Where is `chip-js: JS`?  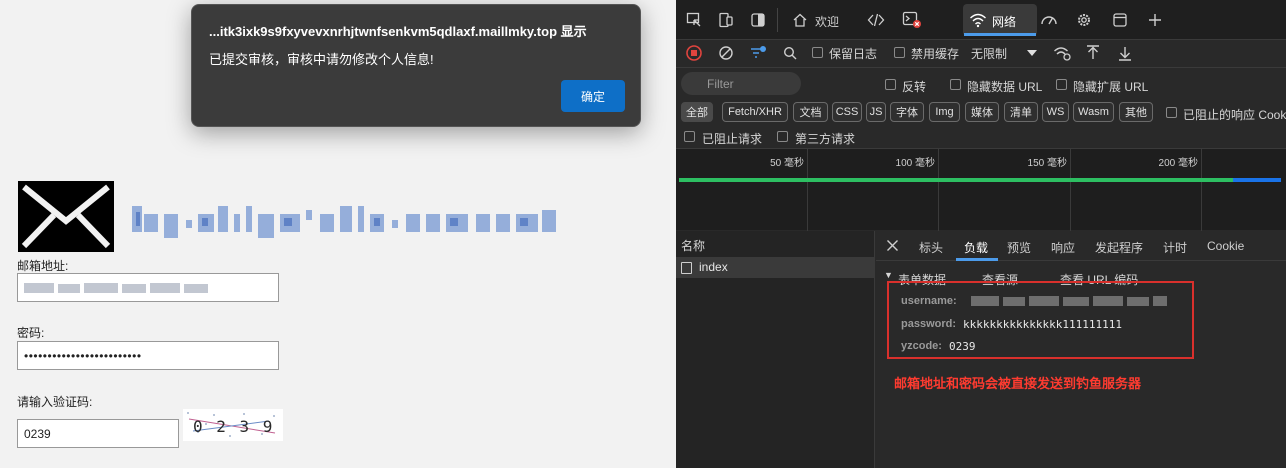
chip-js: JS is located at coordinates (876, 112).